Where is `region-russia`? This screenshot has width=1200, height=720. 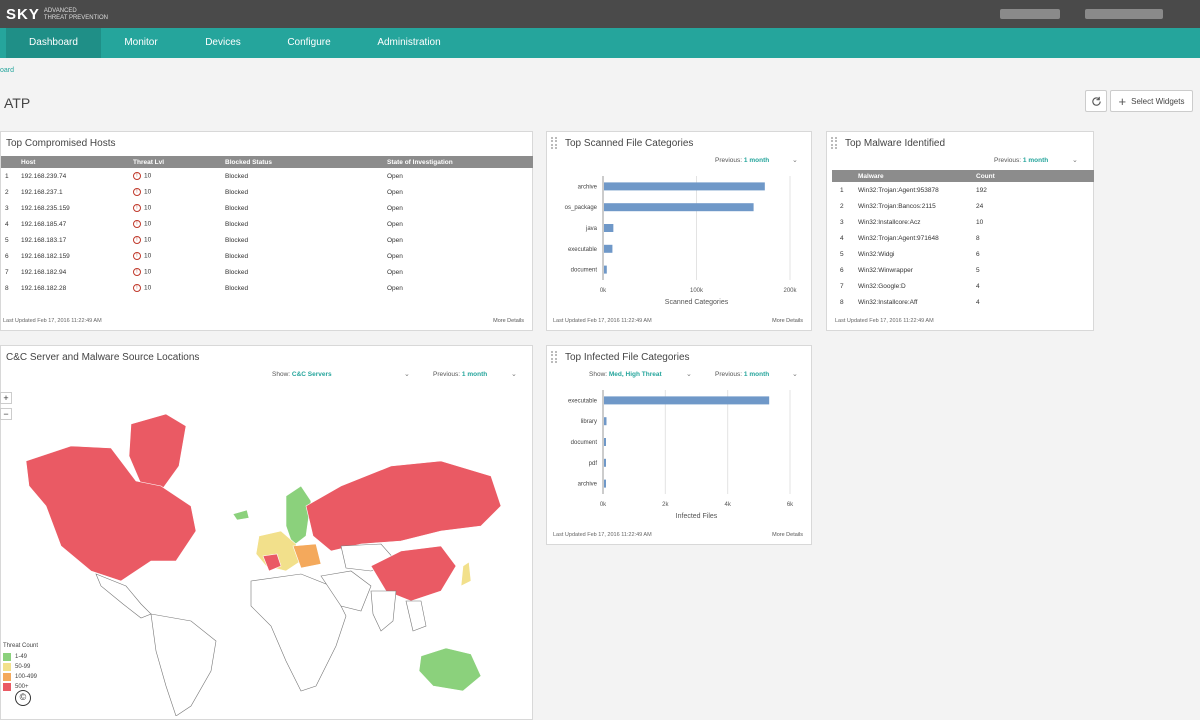 region-russia is located at coordinates (403, 506).